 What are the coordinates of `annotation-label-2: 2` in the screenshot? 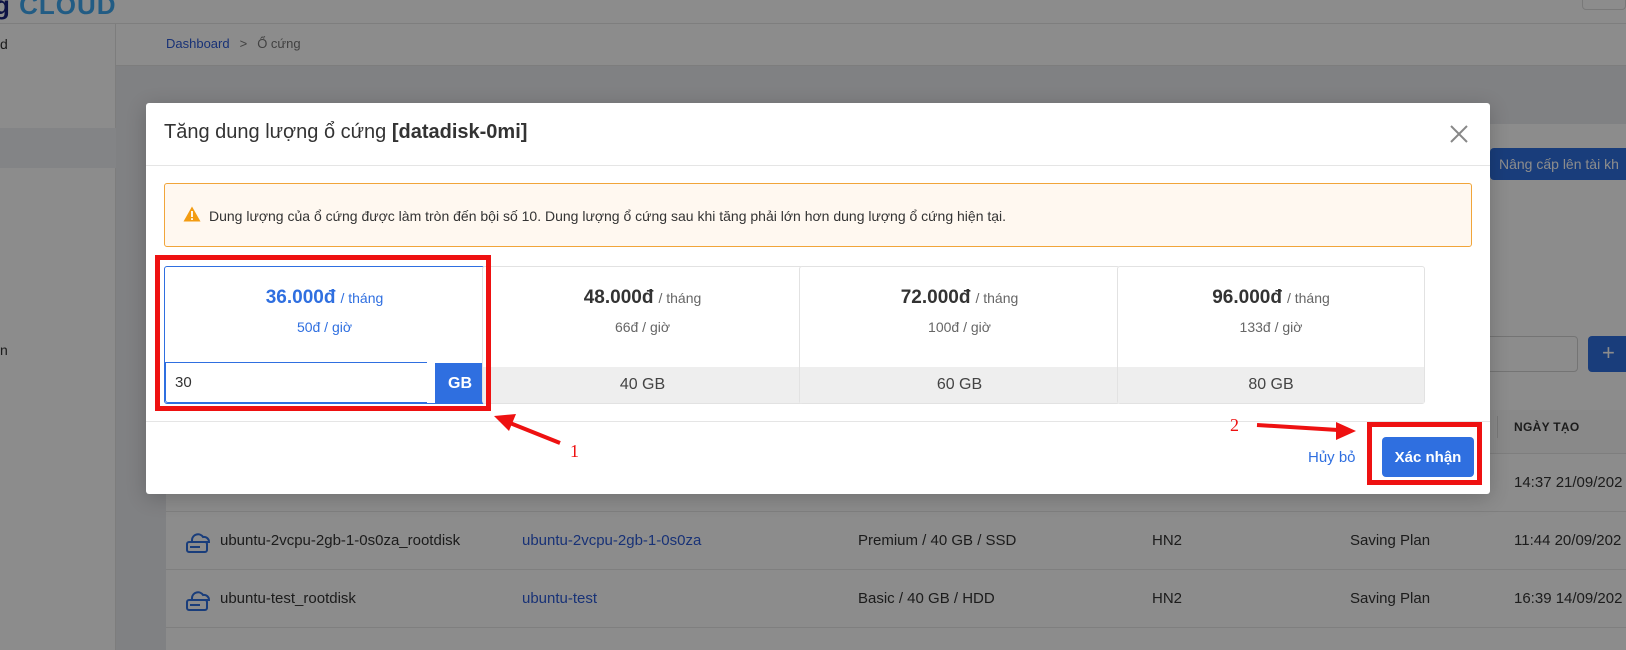 It's located at (1234, 425).